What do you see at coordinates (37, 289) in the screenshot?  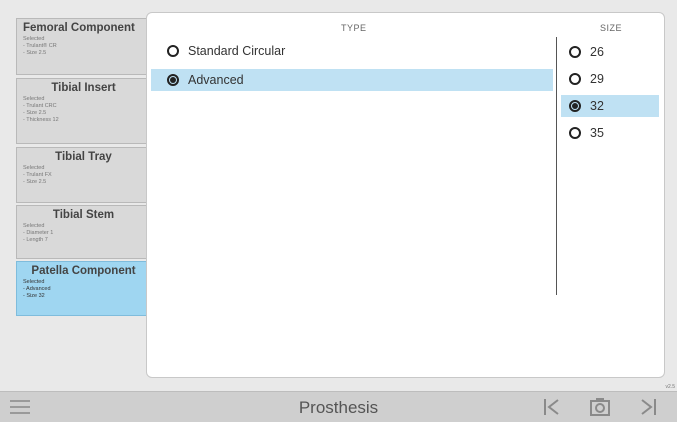 I see `component-details: Selected - Advanced - Size 32` at bounding box center [37, 289].